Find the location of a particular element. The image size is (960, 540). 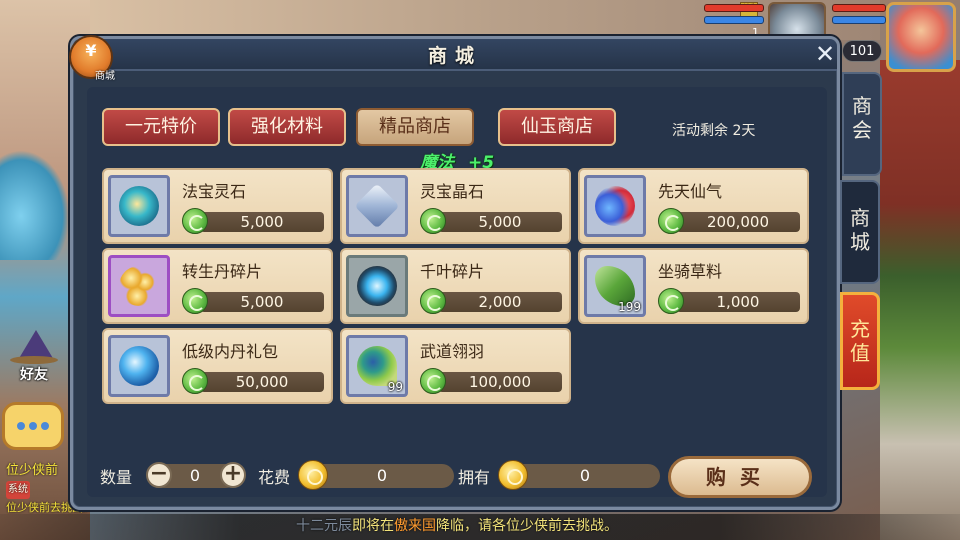

friends-button: 好友 is located at coordinates (34, 359).